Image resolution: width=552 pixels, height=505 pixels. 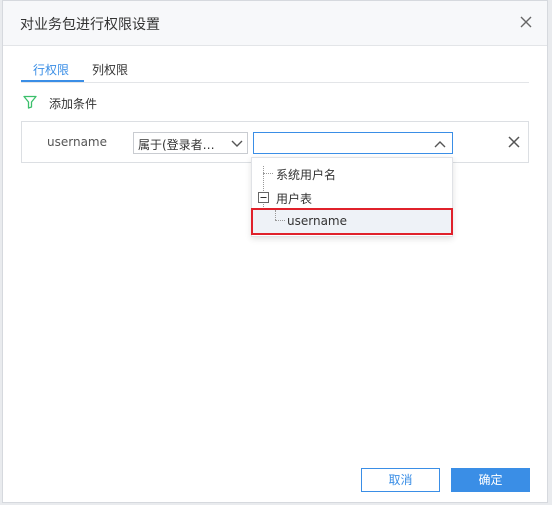 I want to click on tree-item-user-table: 用户表, so click(x=294, y=198).